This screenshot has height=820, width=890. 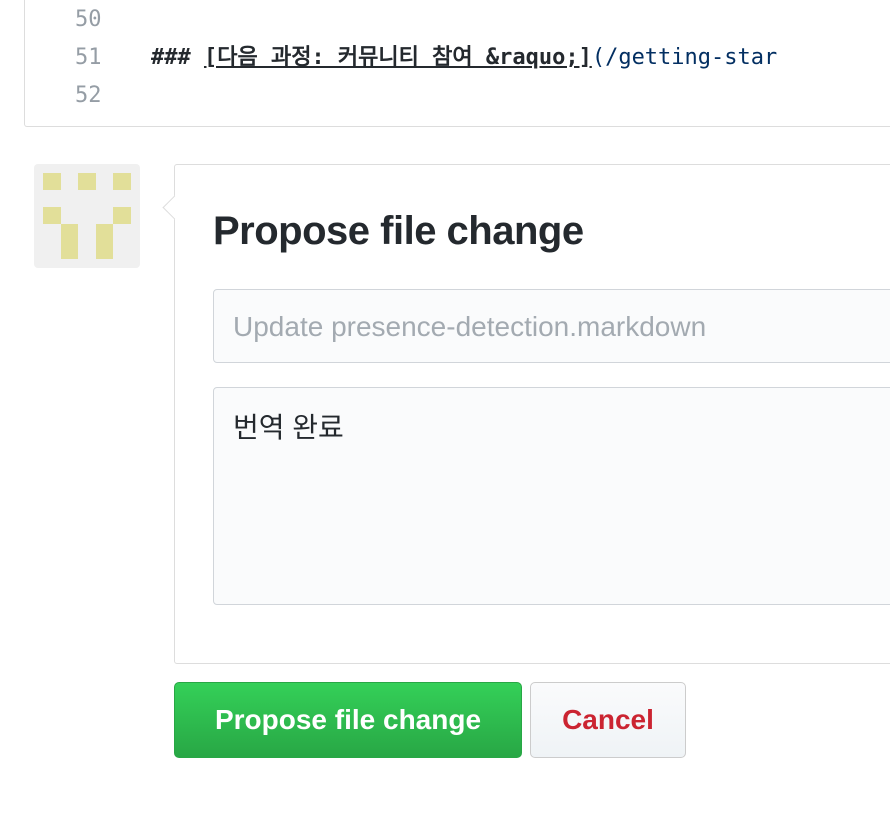 What do you see at coordinates (88, 95) in the screenshot?
I see `line-number: 52` at bounding box center [88, 95].